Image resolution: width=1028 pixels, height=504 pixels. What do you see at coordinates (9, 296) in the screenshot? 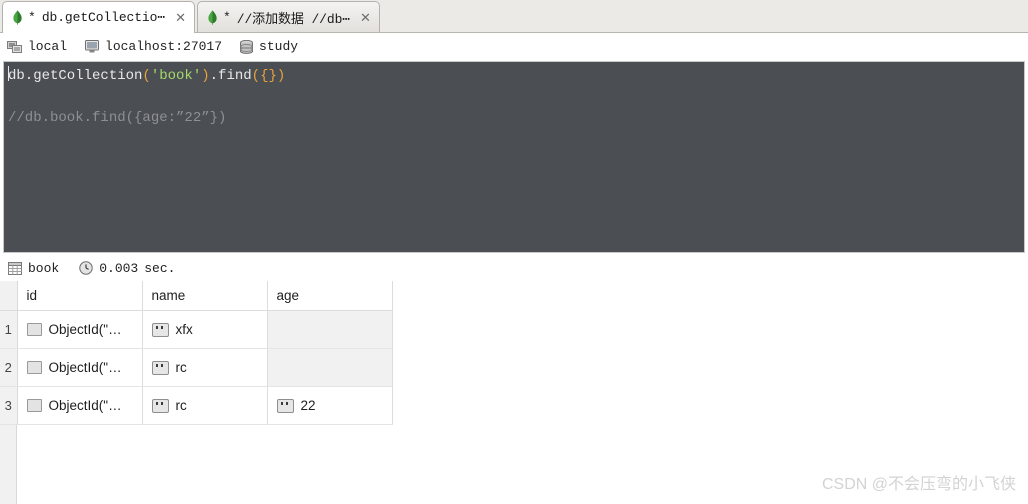
I see `corner-cell` at bounding box center [9, 296].